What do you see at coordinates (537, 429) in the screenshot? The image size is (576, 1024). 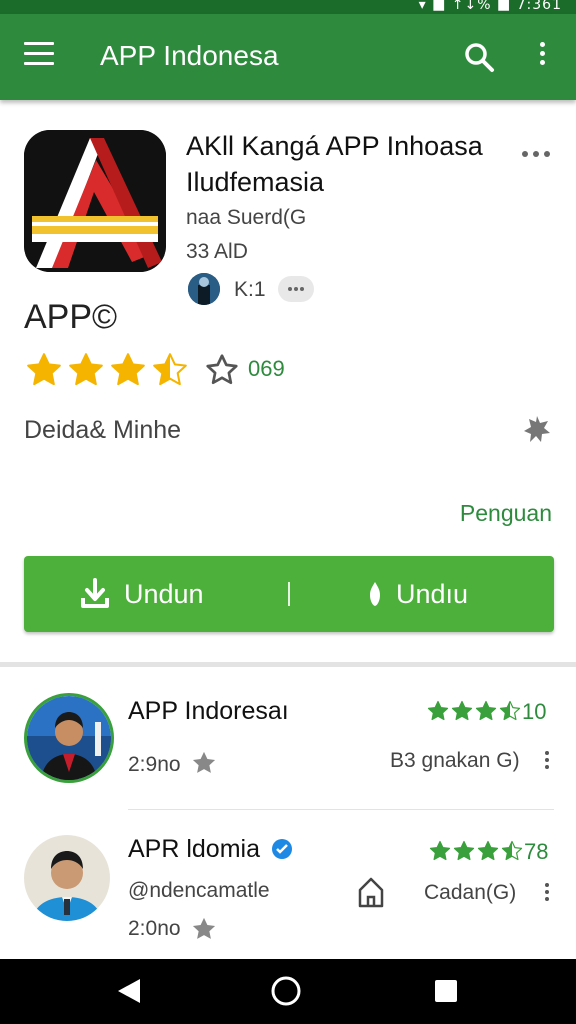 I see `puzzle-icon` at bounding box center [537, 429].